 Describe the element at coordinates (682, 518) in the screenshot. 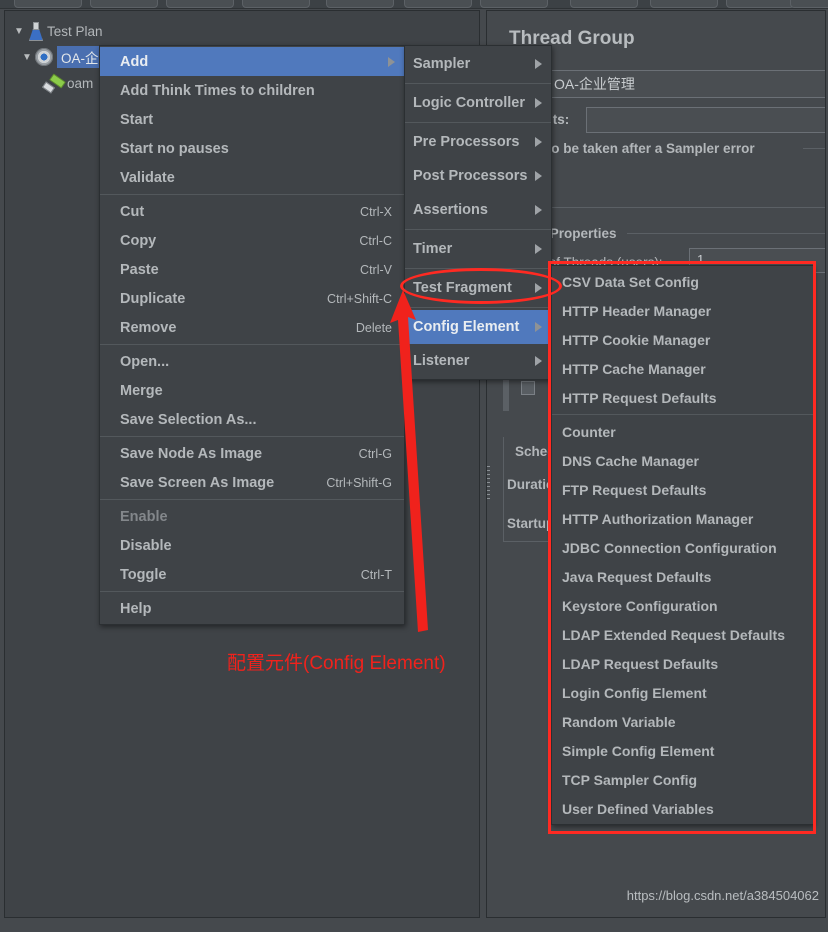

I see `menu-item-http-authorization-manager: HTTP Authorization Manager` at that location.